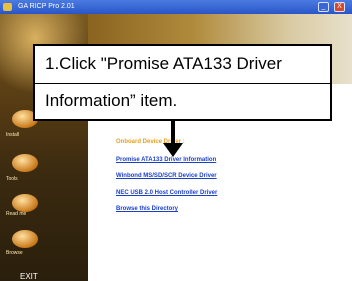  I want to click on callout-line-1: 1.Click "Promise ATA133 Driver, so click(163, 63).